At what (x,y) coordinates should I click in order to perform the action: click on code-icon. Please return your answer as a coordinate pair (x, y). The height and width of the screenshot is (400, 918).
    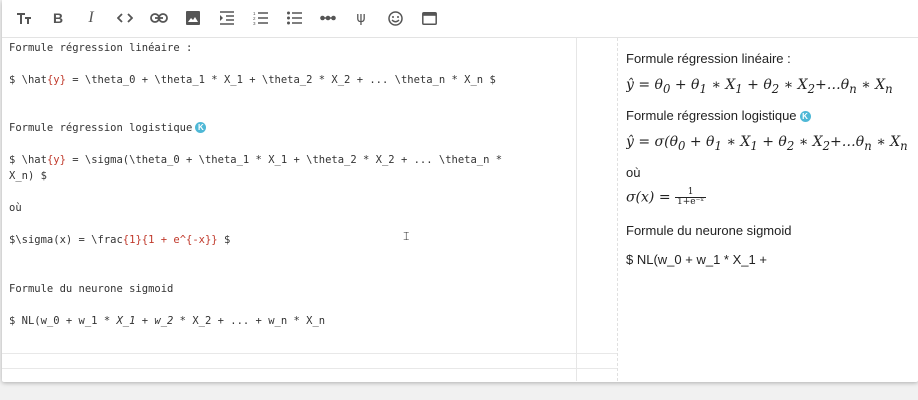
    Looking at the image, I should click on (125, 18).